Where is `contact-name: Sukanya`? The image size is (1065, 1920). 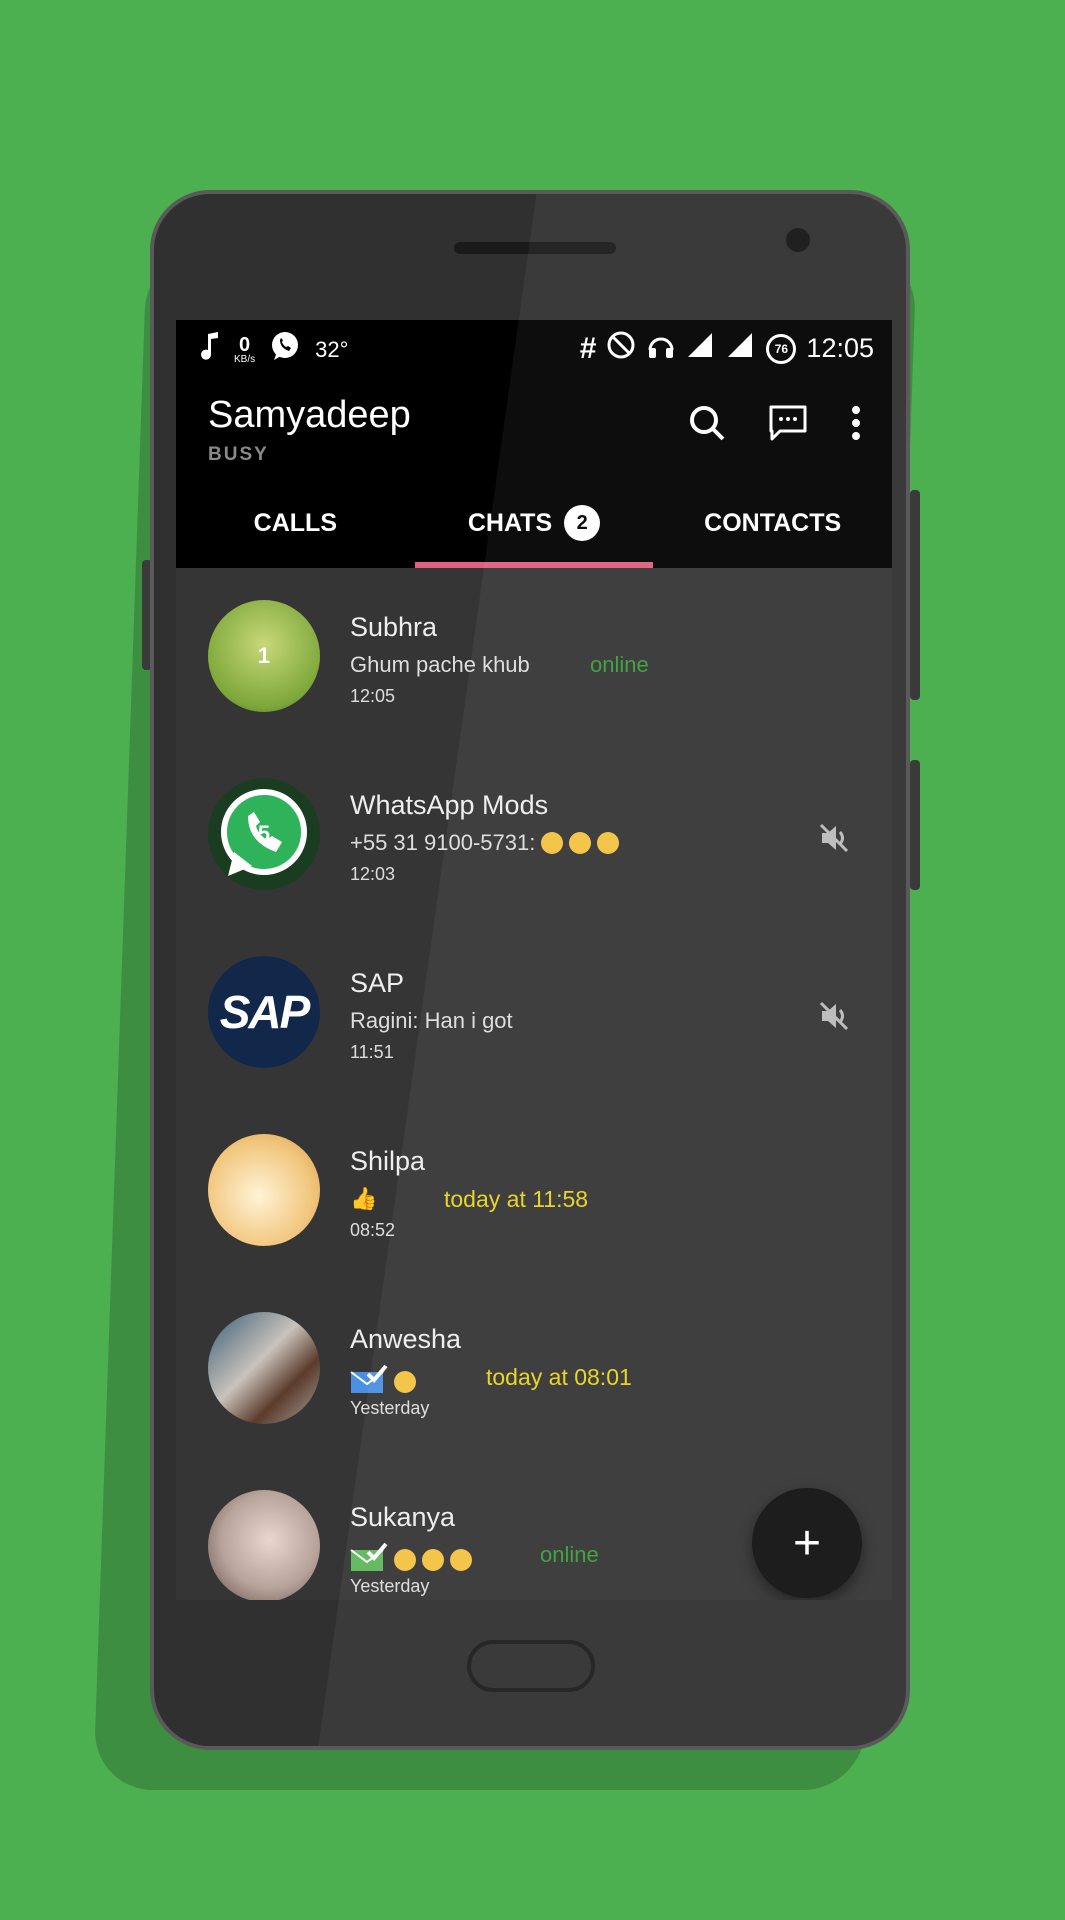
contact-name: Sukanya is located at coordinates (403, 1517).